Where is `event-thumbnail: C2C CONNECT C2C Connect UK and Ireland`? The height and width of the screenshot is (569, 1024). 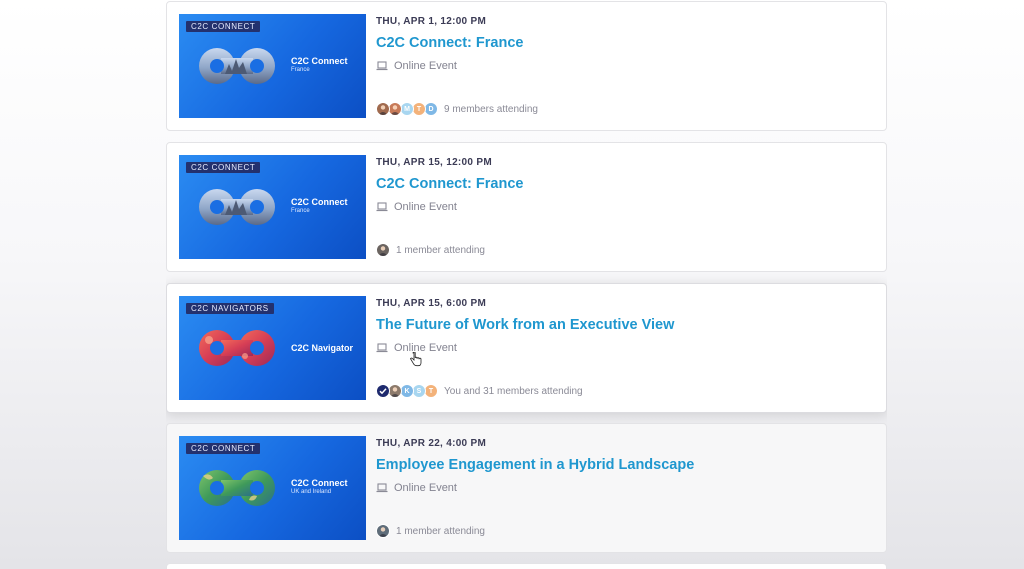
event-thumbnail: C2C CONNECT C2C Connect UK and Ireland is located at coordinates (272, 488).